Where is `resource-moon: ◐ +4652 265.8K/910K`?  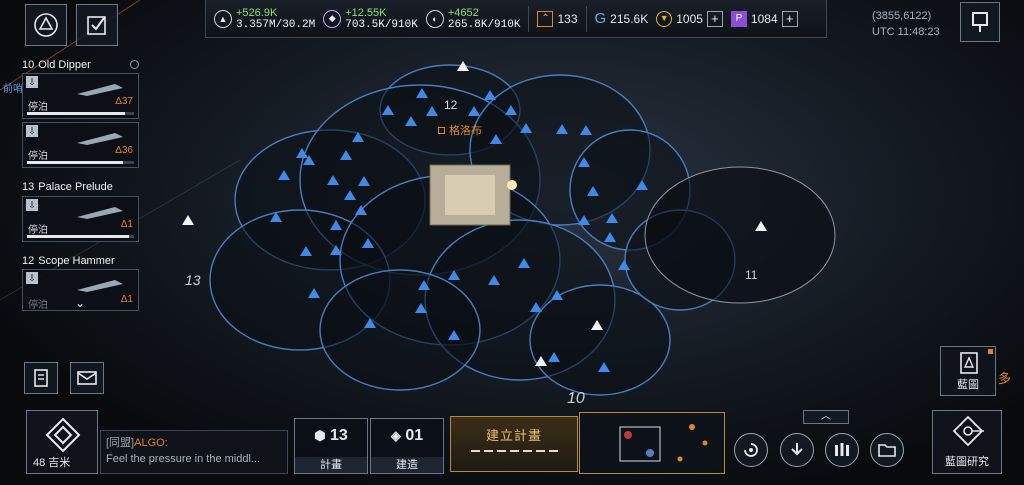
resource-moon: ◐ +4652 265.8K/910K is located at coordinates (472, 19).